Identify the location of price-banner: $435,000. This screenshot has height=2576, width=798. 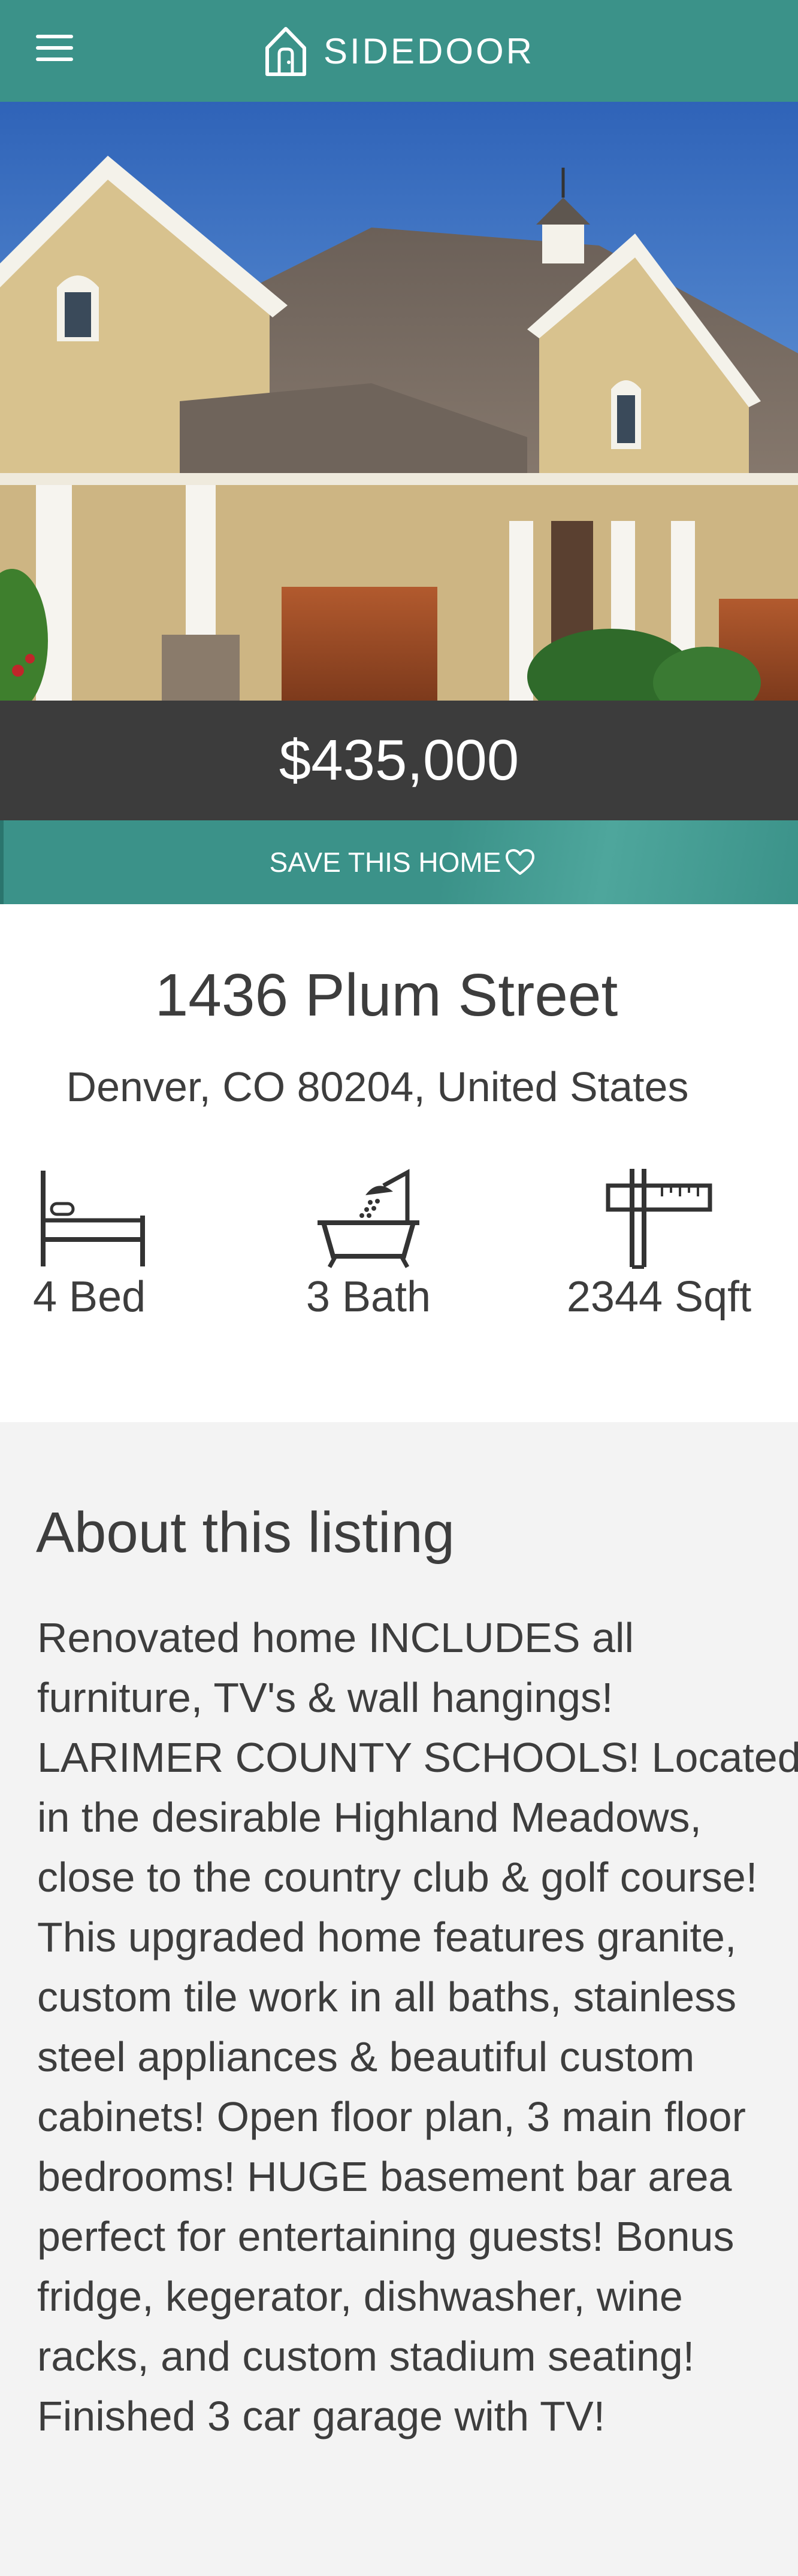
(399, 760).